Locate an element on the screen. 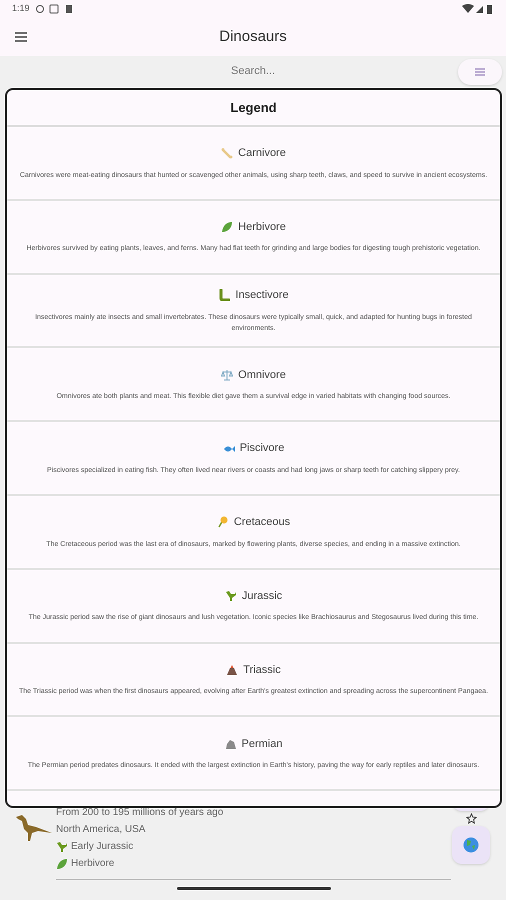 The image size is (506, 900). scales-icon is located at coordinates (227, 374).